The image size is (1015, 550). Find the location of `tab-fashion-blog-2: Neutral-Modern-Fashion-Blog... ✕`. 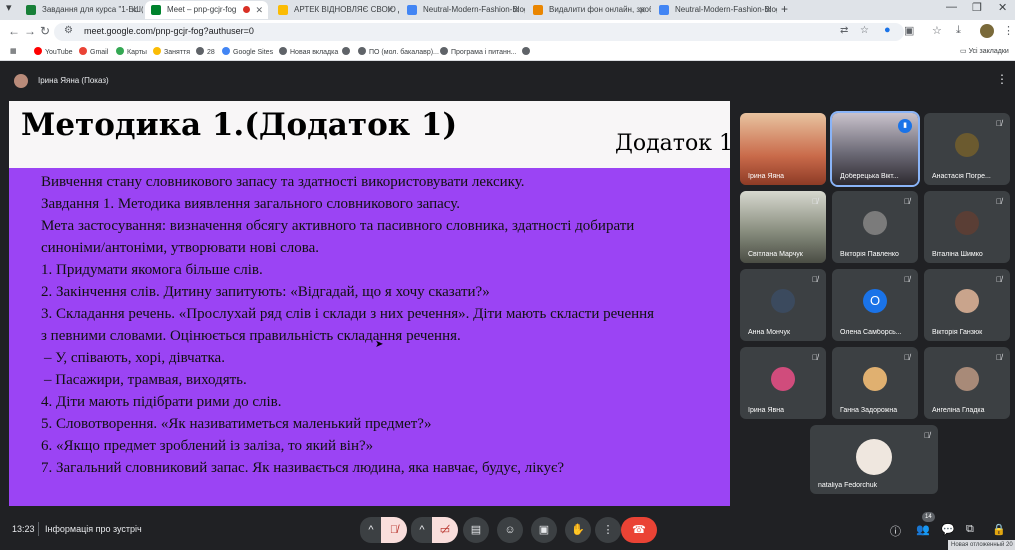

tab-fashion-blog-2: Neutral-Modern-Fashion-Blog... ✕ is located at coordinates (715, 10).